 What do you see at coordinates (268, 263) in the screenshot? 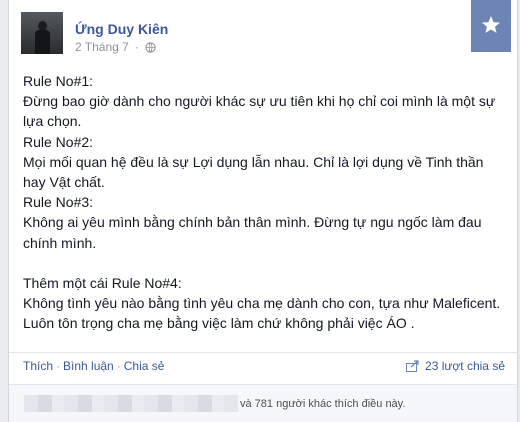
I see `post-line` at bounding box center [268, 263].